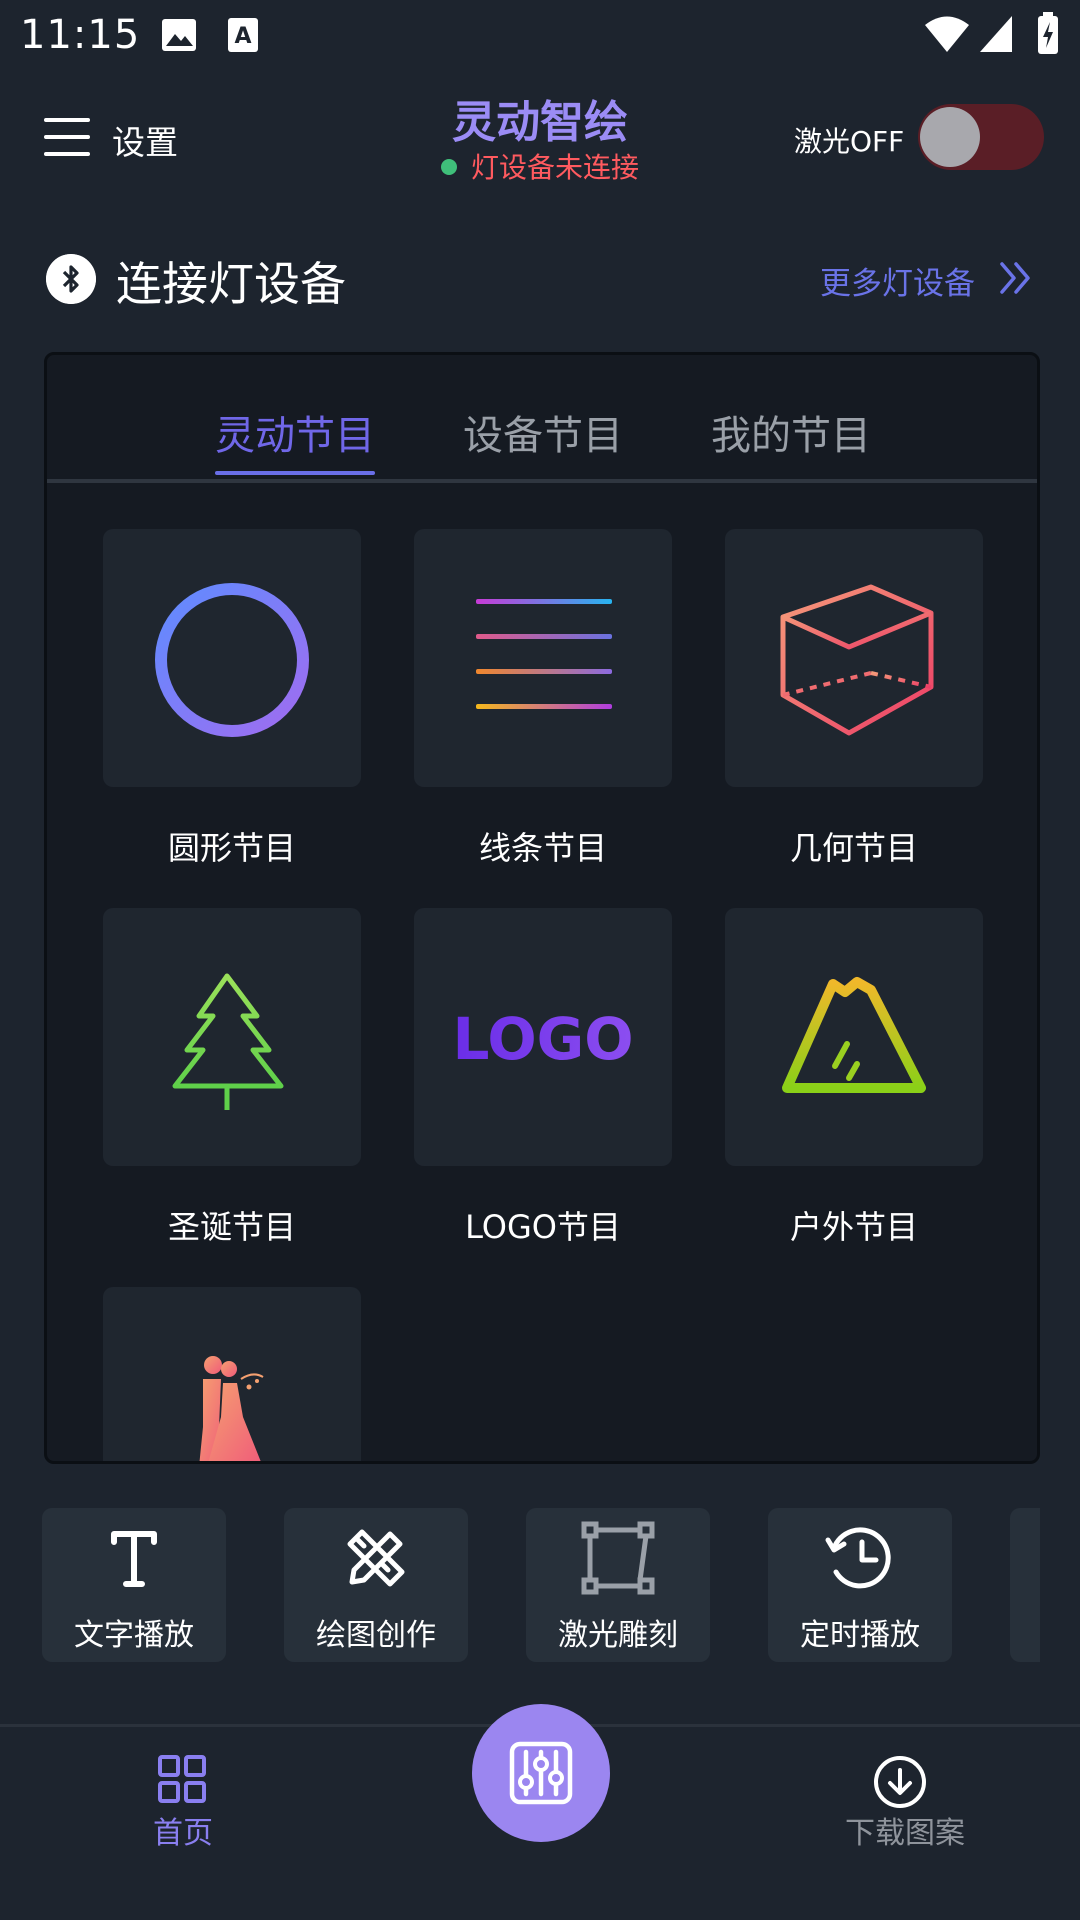 Image resolution: width=1080 pixels, height=1920 pixels. What do you see at coordinates (228, 1041) in the screenshot?
I see `christmas-tree-icon` at bounding box center [228, 1041].